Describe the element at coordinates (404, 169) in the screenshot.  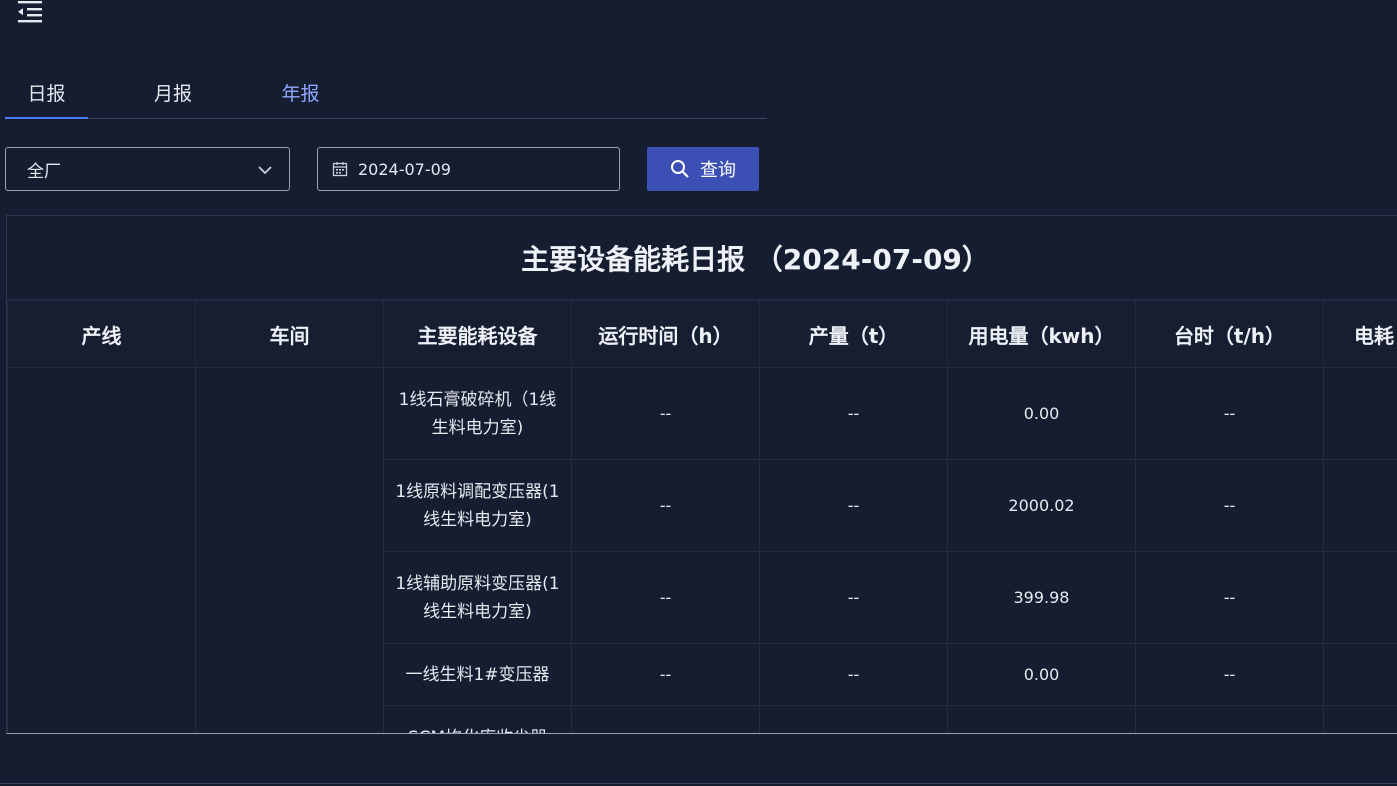
I see `date-value: 2024-07-09` at that location.